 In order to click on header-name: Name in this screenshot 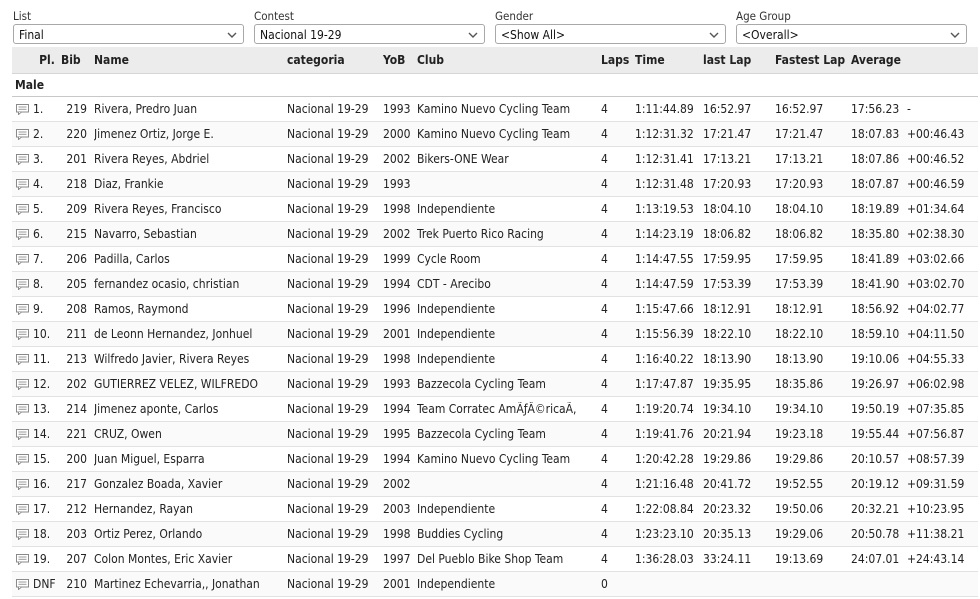, I will do `click(190, 60)`.